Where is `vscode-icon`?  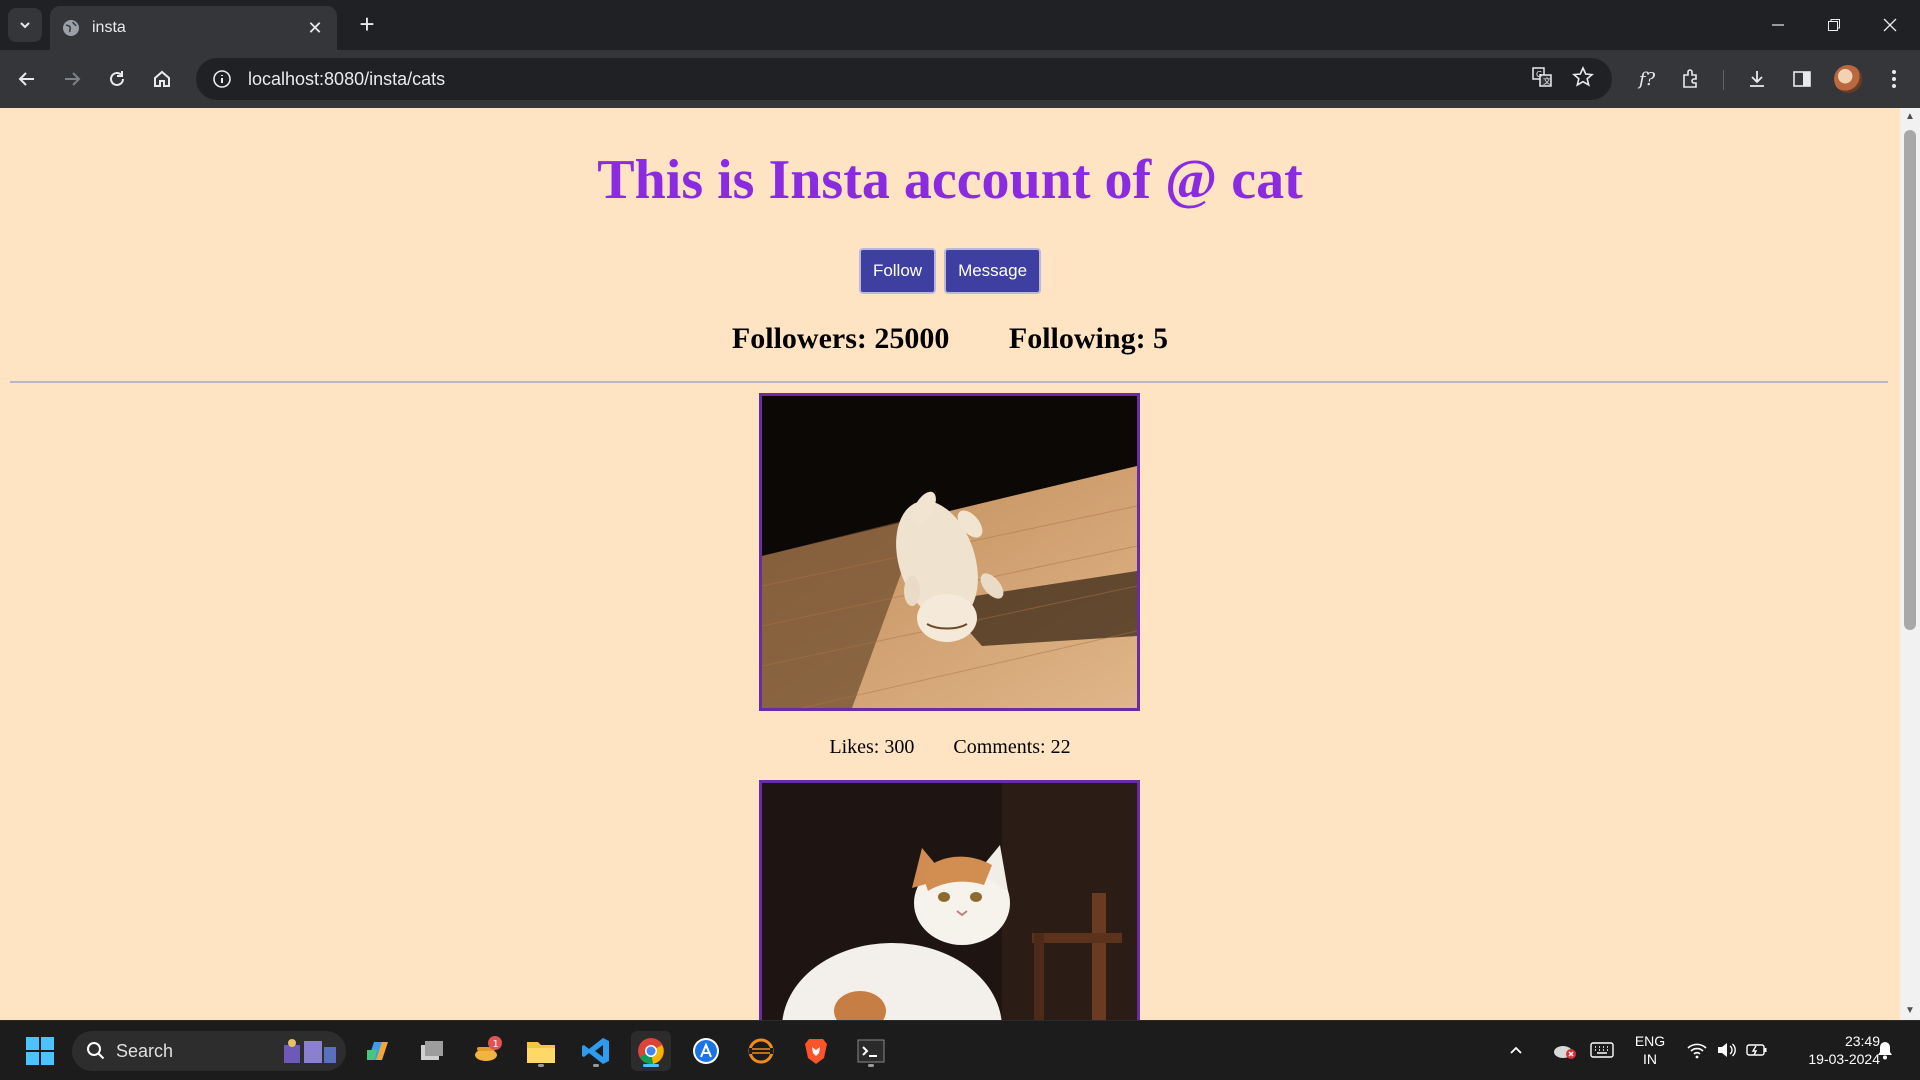
vscode-icon is located at coordinates (596, 1051).